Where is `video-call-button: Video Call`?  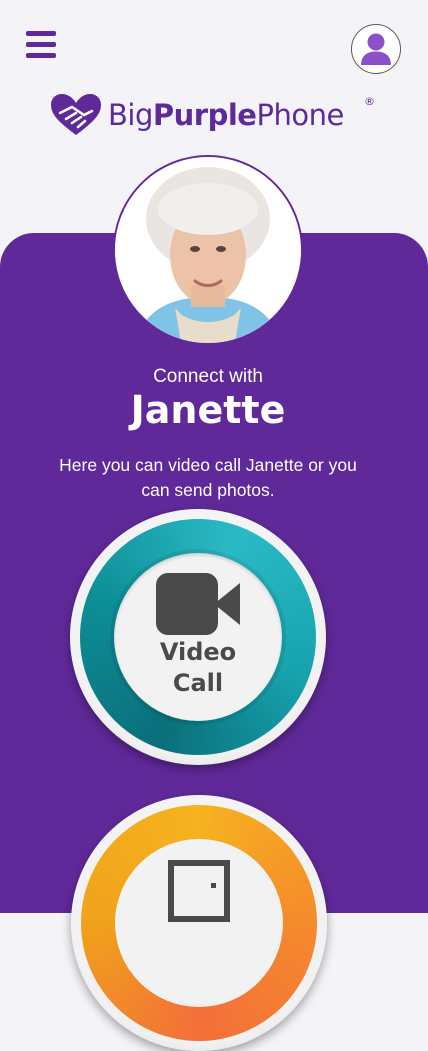
video-call-button: Video Call is located at coordinates (198, 637).